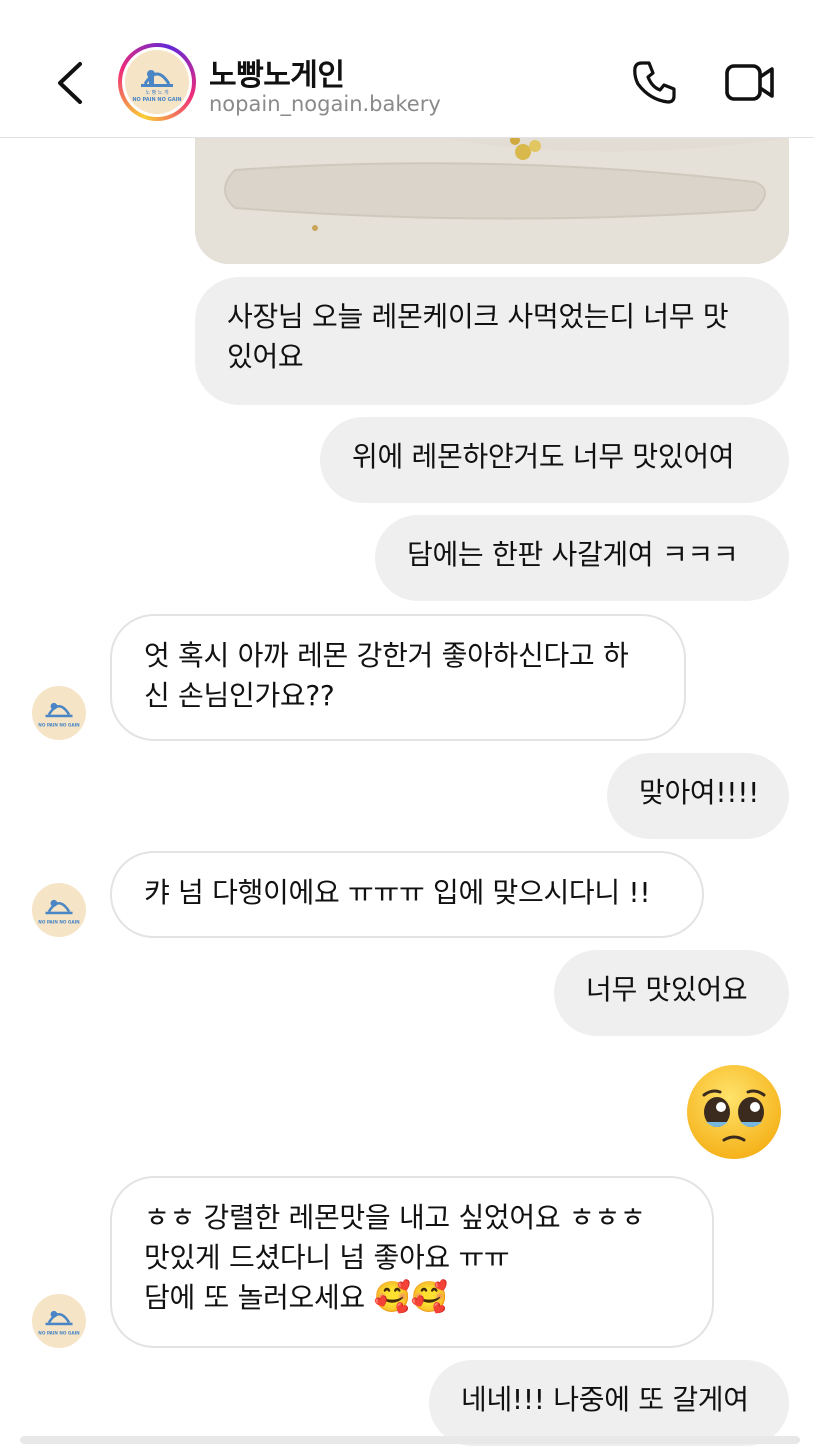 The image size is (814, 1446). I want to click on outgoing-message: 담에는 한판 사갈게여 ㅋㅋㅋ, so click(582, 558).